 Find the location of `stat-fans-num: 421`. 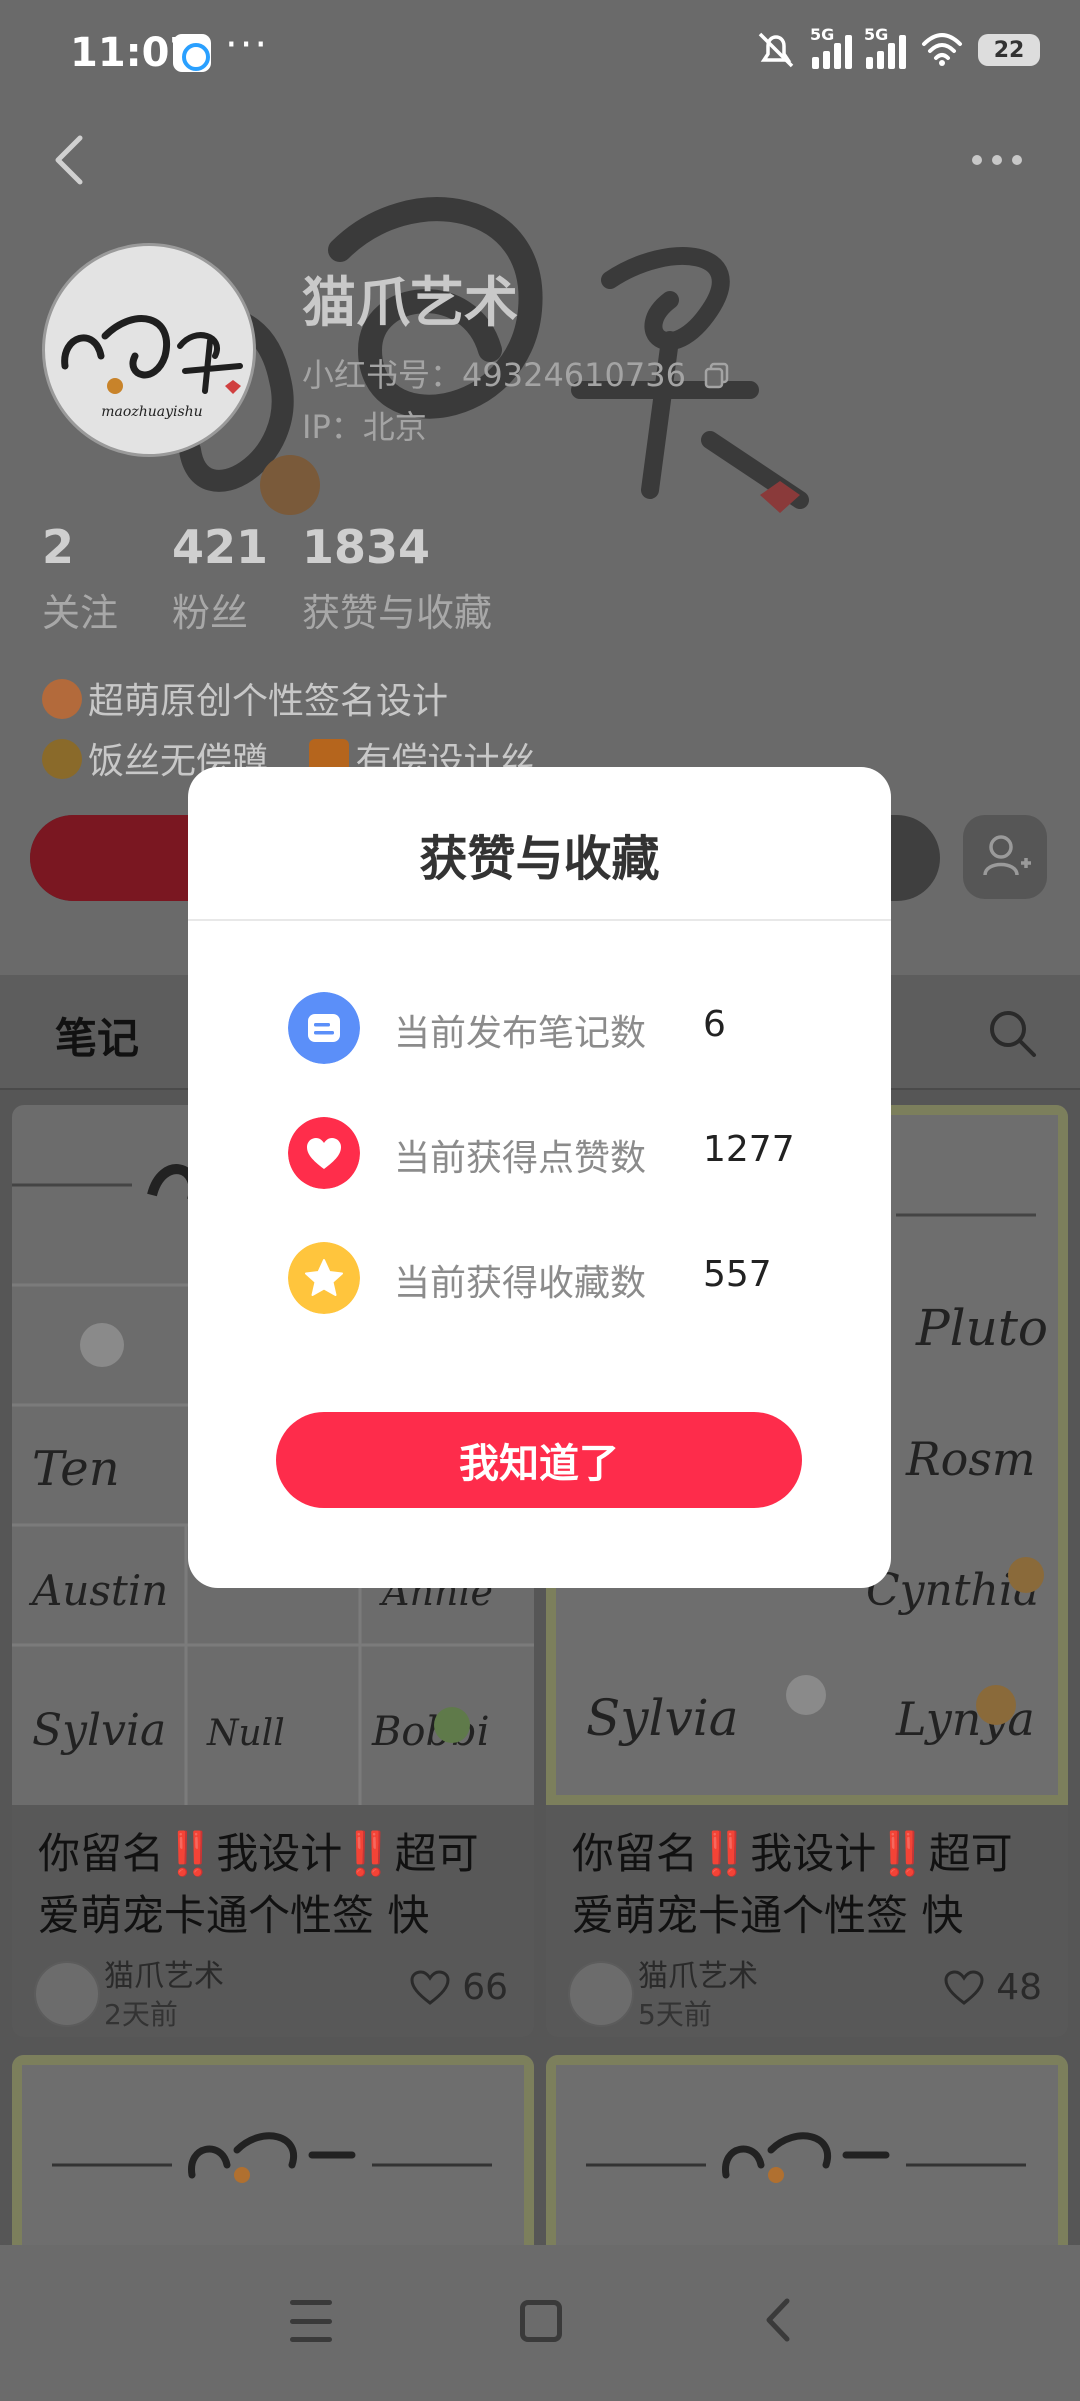

stat-fans-num: 421 is located at coordinates (220, 547).